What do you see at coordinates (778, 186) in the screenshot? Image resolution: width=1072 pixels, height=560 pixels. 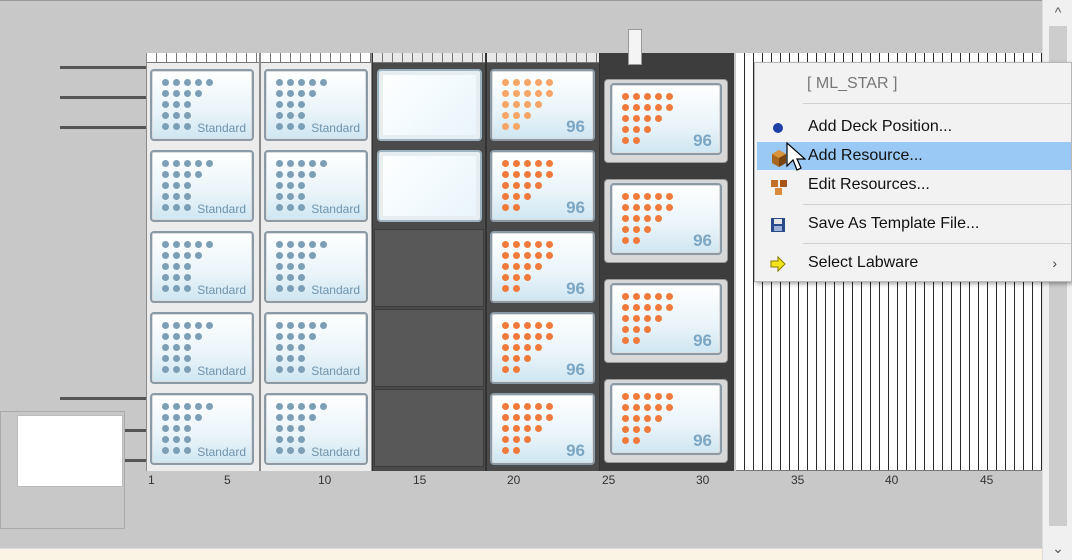 I see `cubes-icon` at bounding box center [778, 186].